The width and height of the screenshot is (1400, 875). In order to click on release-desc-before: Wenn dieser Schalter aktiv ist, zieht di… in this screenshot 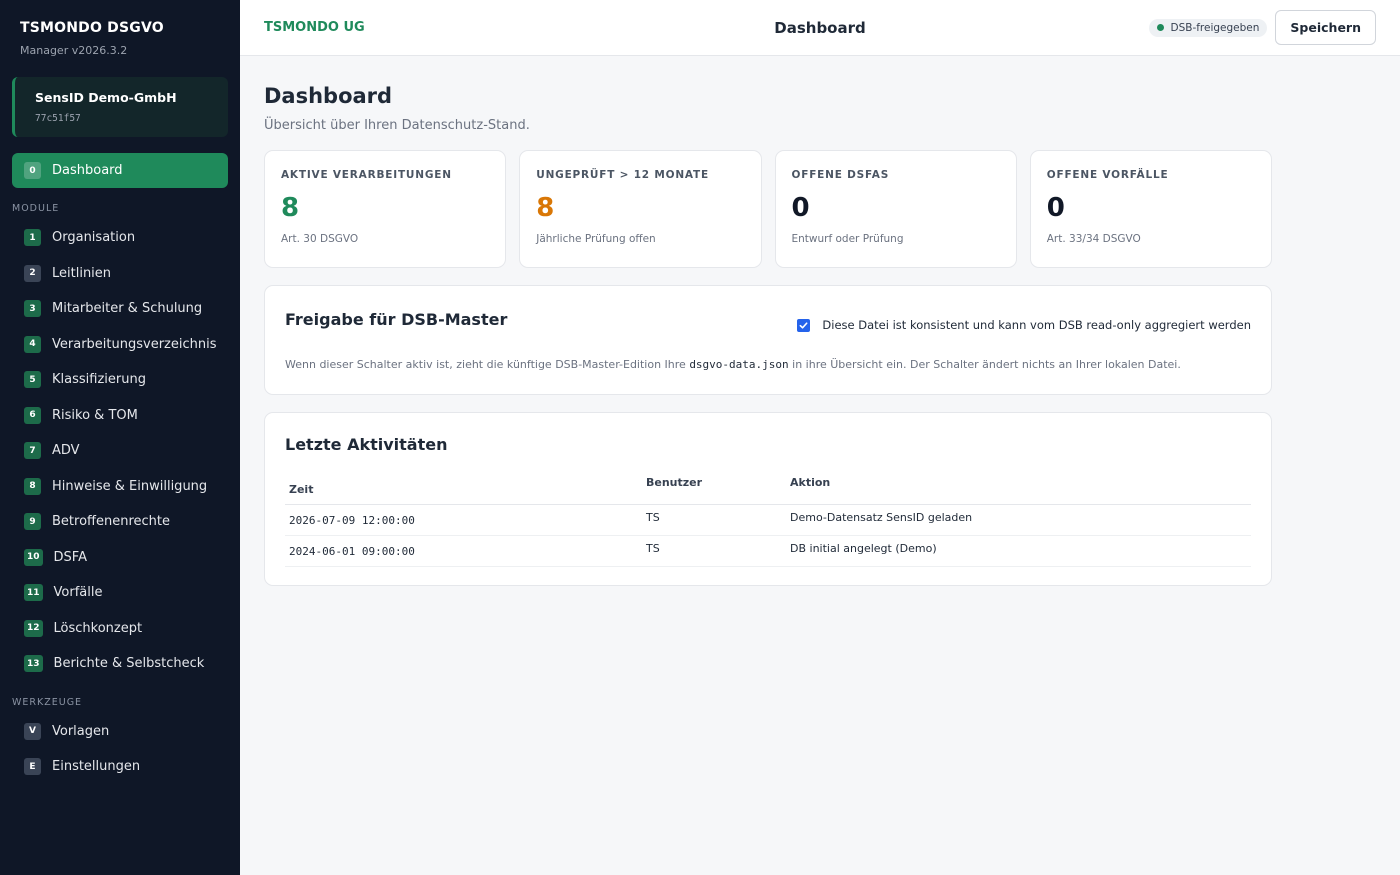, I will do `click(487, 364)`.